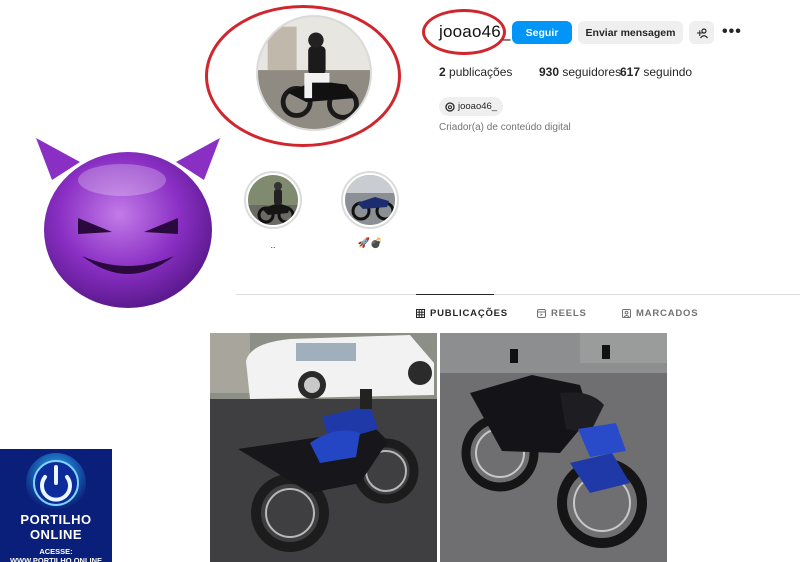  What do you see at coordinates (592, 72) in the screenshot?
I see `followers-count-label: seguidores` at bounding box center [592, 72].